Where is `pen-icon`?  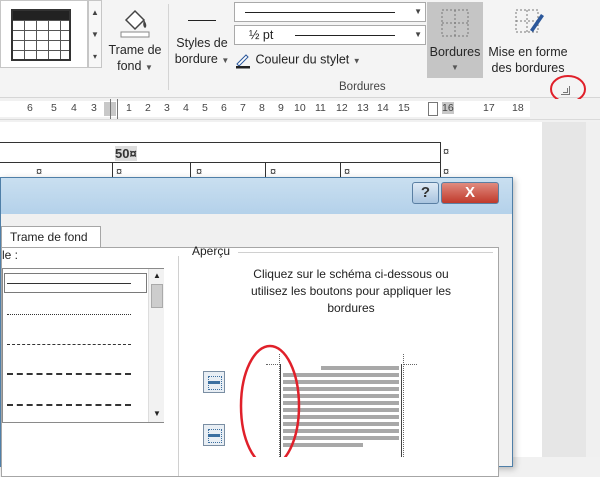 pen-icon is located at coordinates (243, 61).